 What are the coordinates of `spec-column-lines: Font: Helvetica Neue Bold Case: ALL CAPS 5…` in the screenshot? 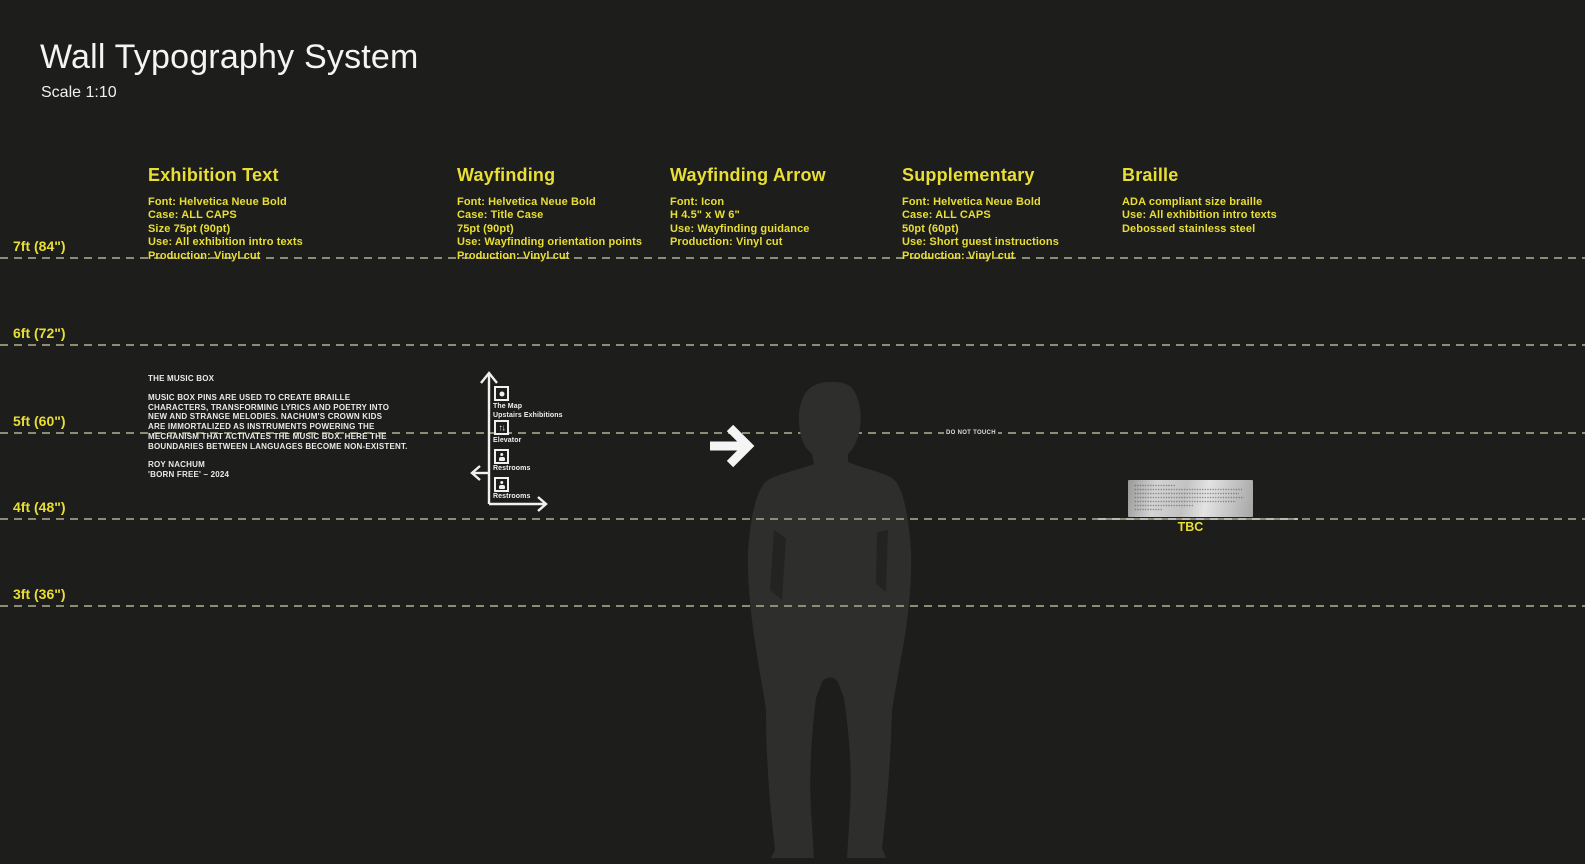 It's located at (980, 229).